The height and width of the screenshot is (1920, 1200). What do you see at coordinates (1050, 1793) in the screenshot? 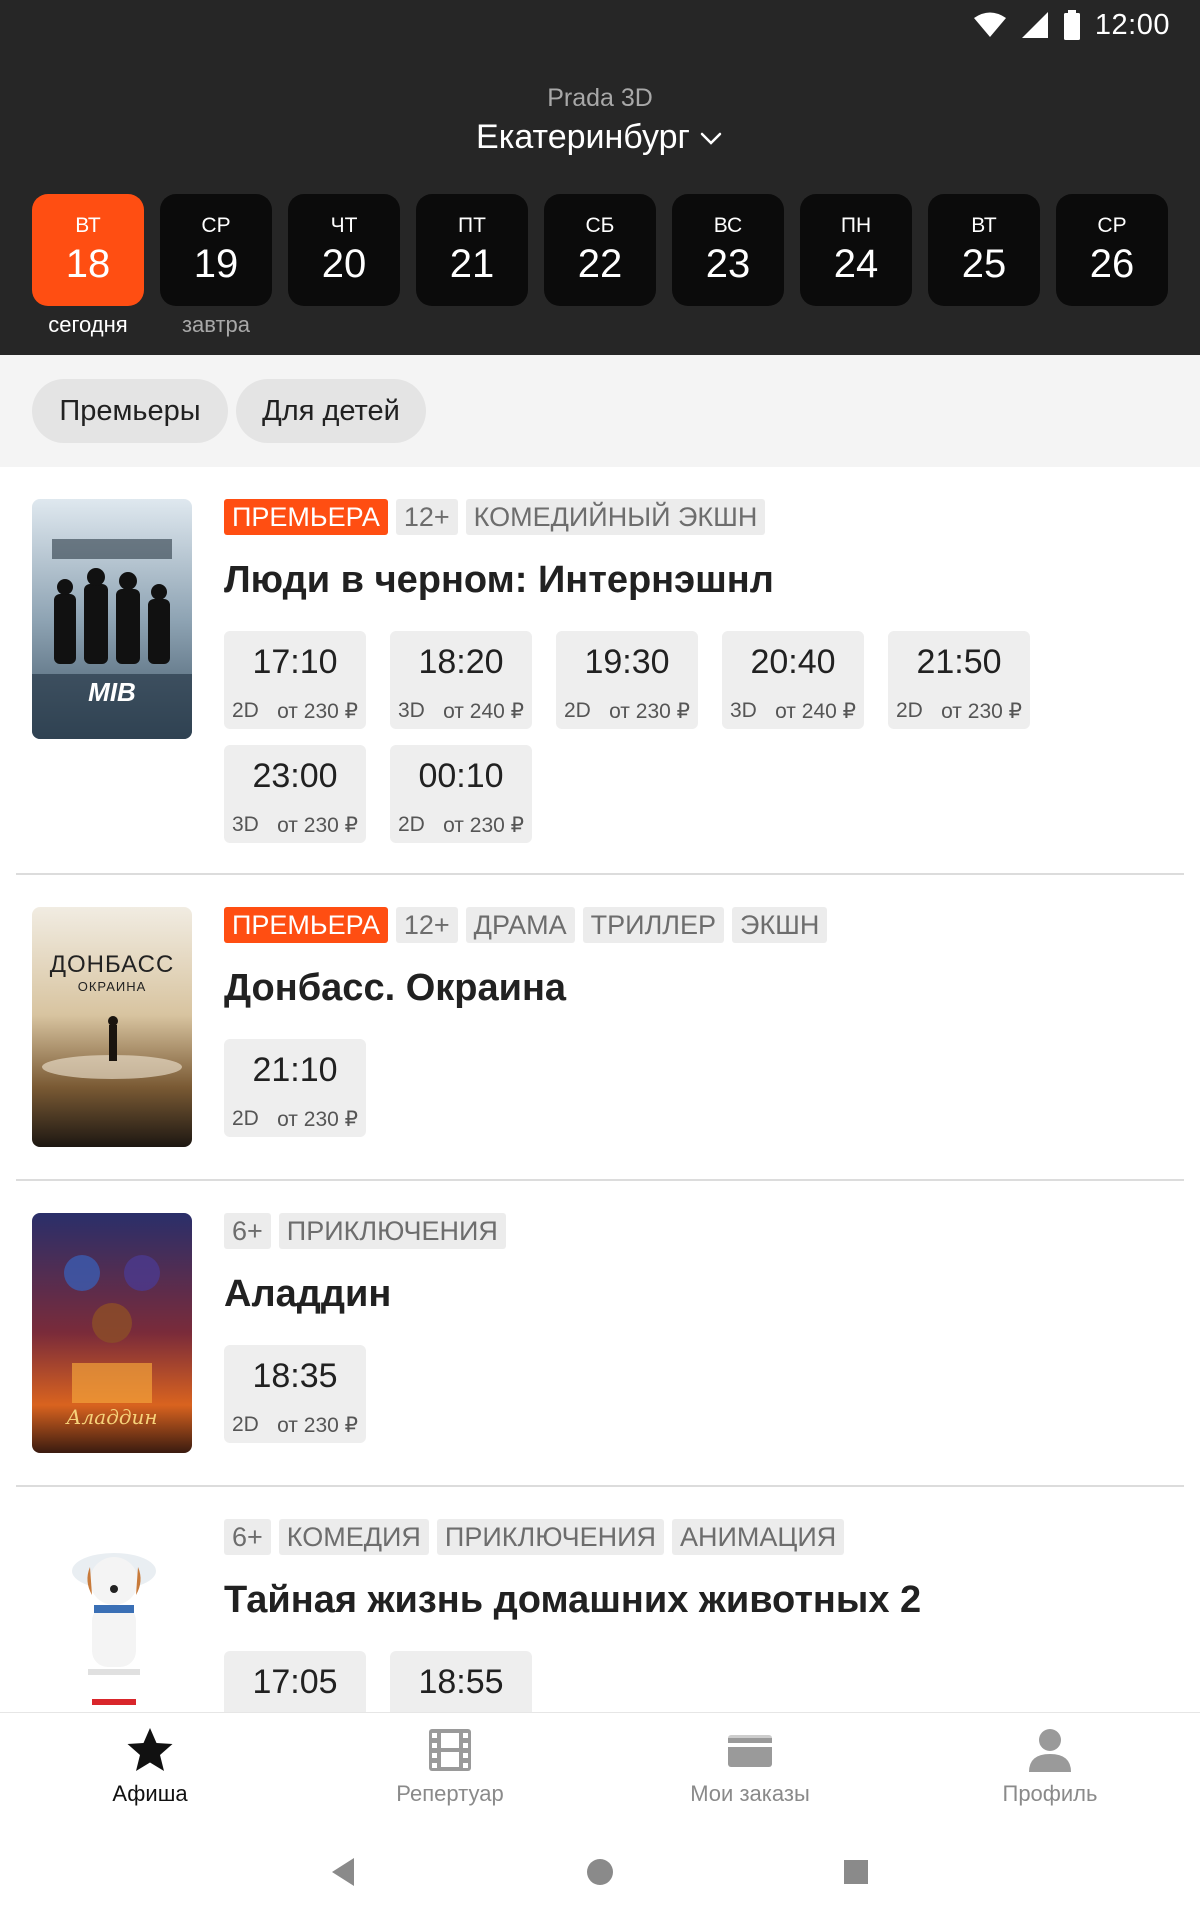
I see `nav-label: Профиль` at bounding box center [1050, 1793].